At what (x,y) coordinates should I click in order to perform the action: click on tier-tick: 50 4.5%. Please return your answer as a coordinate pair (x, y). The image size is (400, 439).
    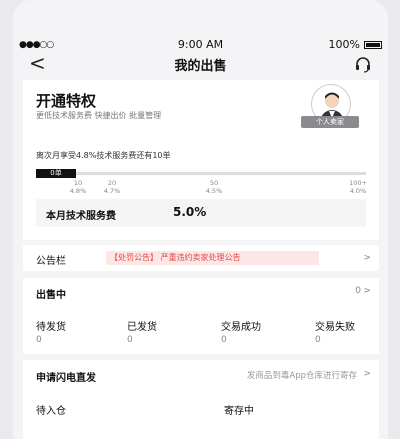
    Looking at the image, I should click on (214, 187).